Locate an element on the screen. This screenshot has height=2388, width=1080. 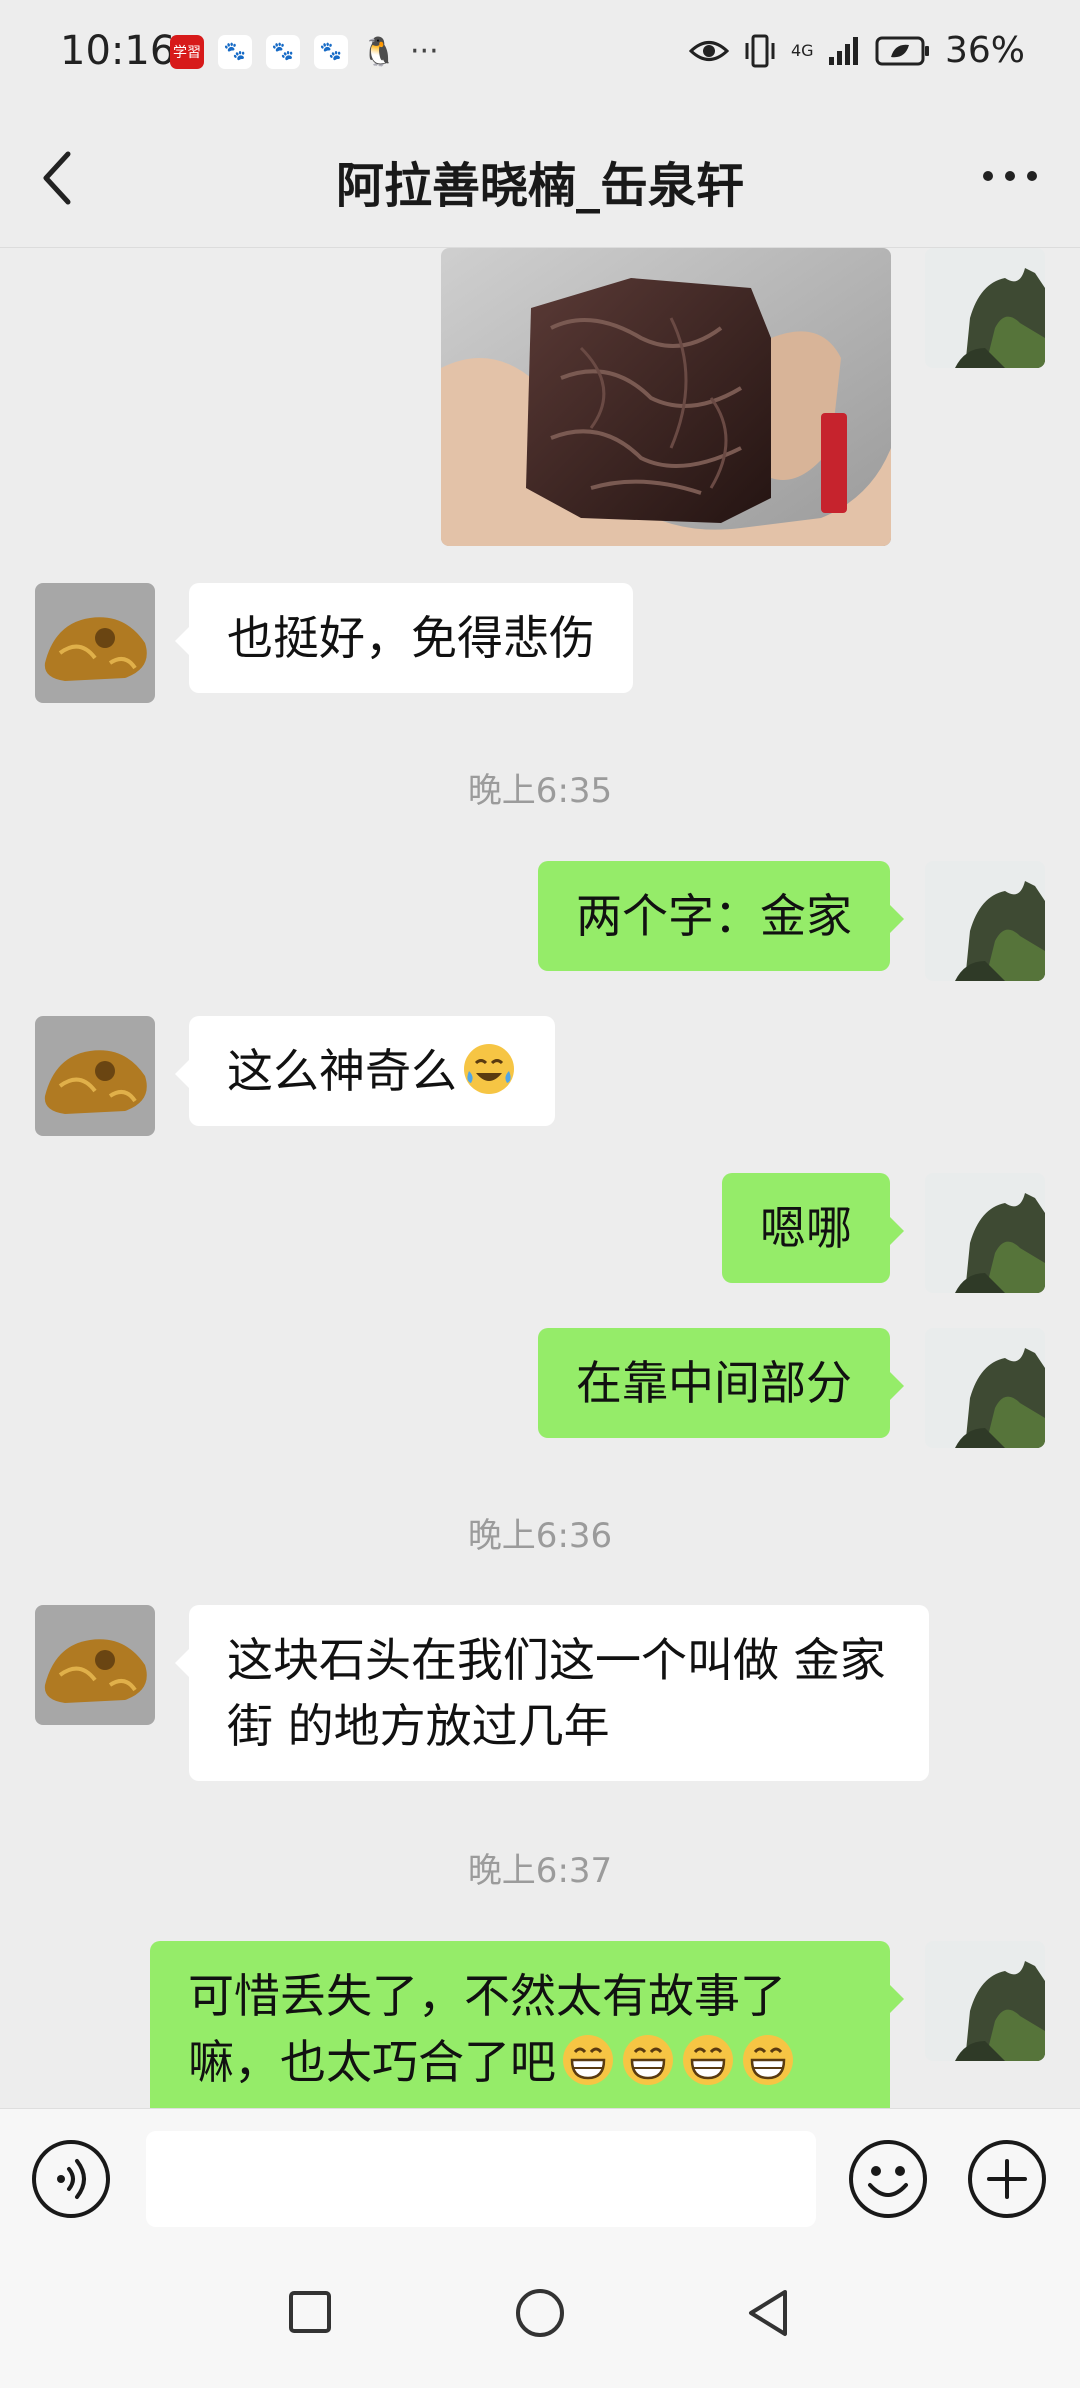
message-bubble-incoming: 这块石头在我们这一个叫做 金家街 的地方放过几年 is located at coordinates (552, 1693).